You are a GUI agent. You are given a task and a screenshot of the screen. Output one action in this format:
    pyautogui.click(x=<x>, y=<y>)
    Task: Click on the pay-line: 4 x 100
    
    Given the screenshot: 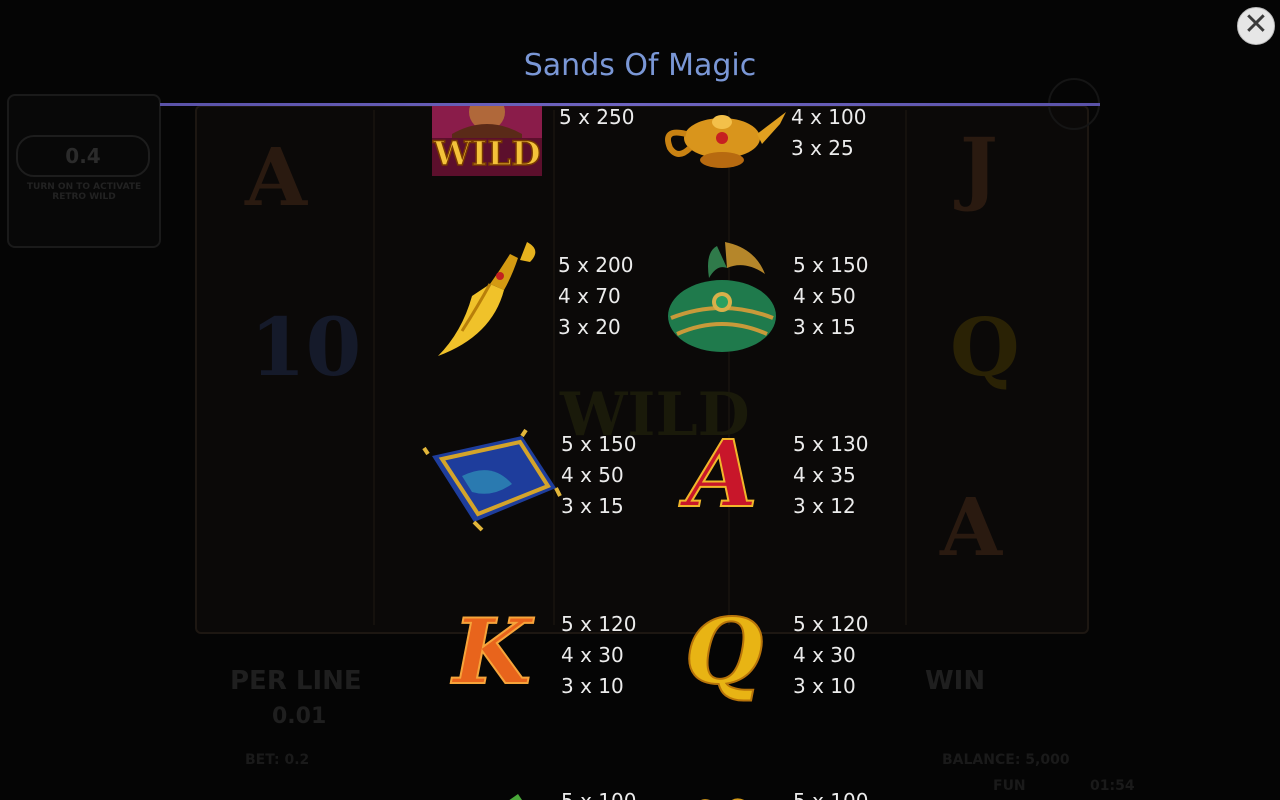 What is the action you would take?
    pyautogui.click(x=829, y=117)
    